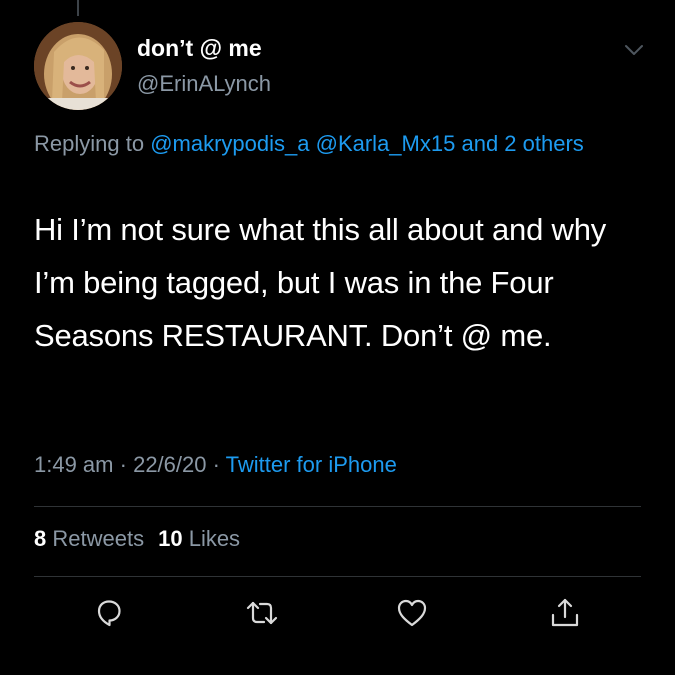 The height and width of the screenshot is (675, 675). I want to click on display-name: don’t @ me, so click(199, 48).